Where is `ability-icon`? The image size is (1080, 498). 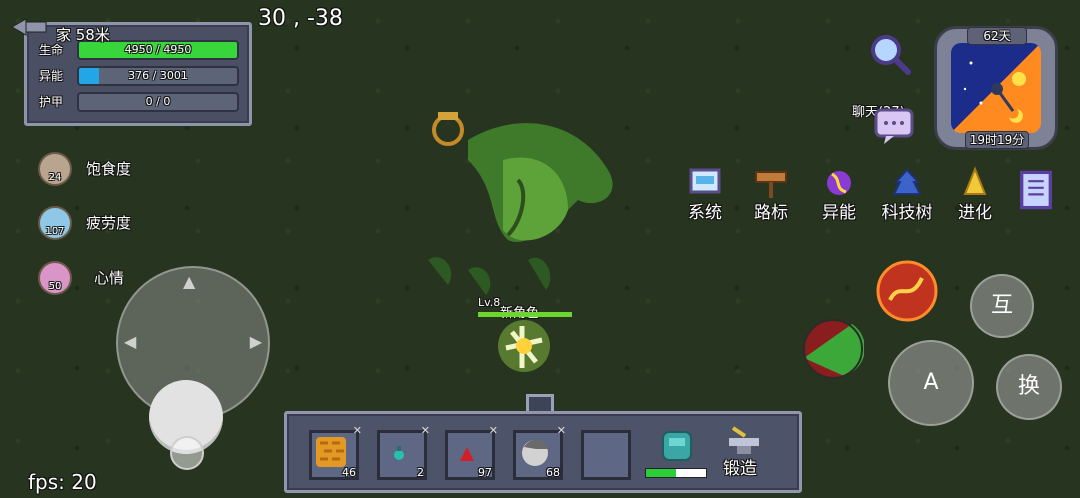
ability-icon is located at coordinates (839, 183).